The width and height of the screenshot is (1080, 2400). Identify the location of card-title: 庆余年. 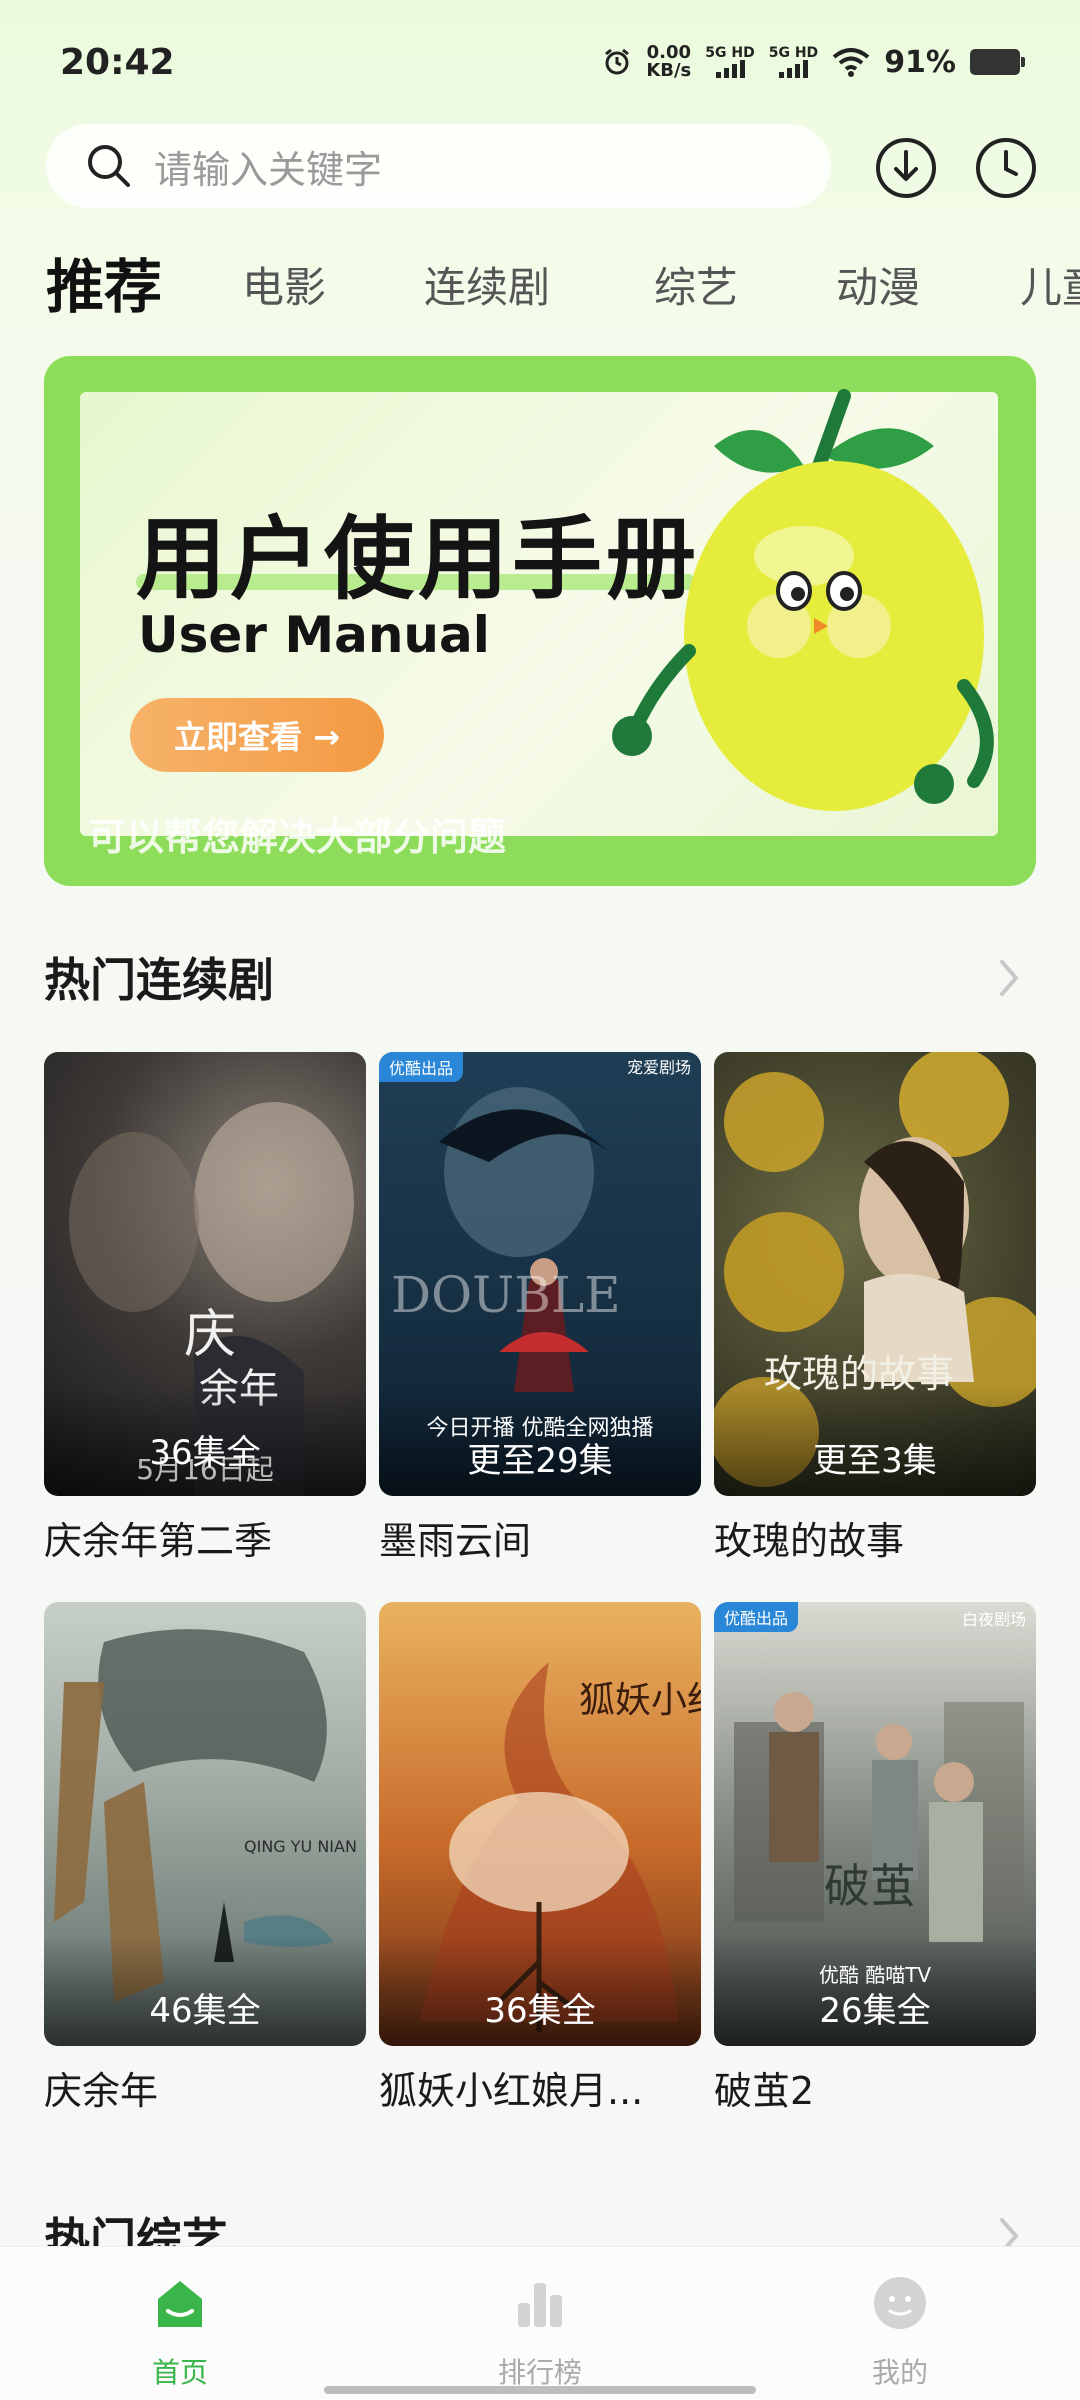
(101, 2091).